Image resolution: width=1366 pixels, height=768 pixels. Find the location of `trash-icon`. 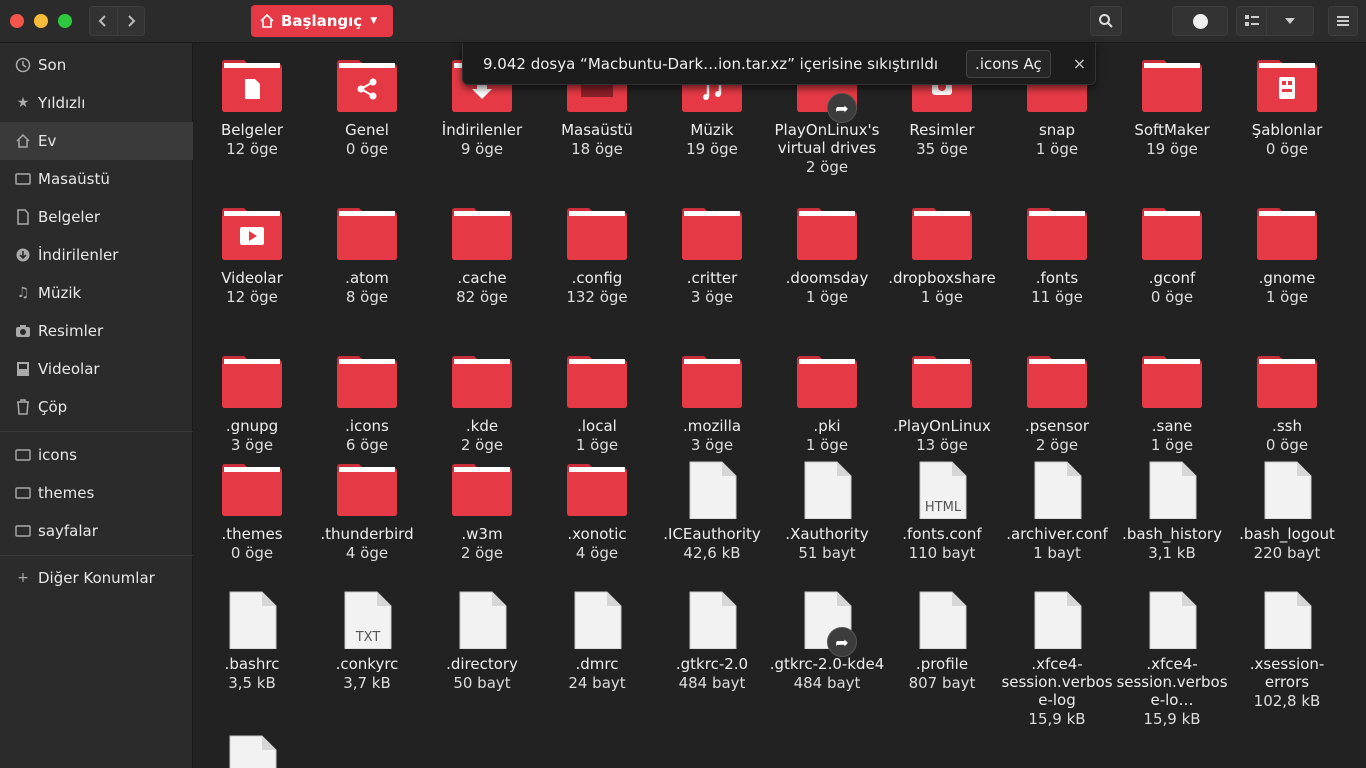

trash-icon is located at coordinates (23, 407).